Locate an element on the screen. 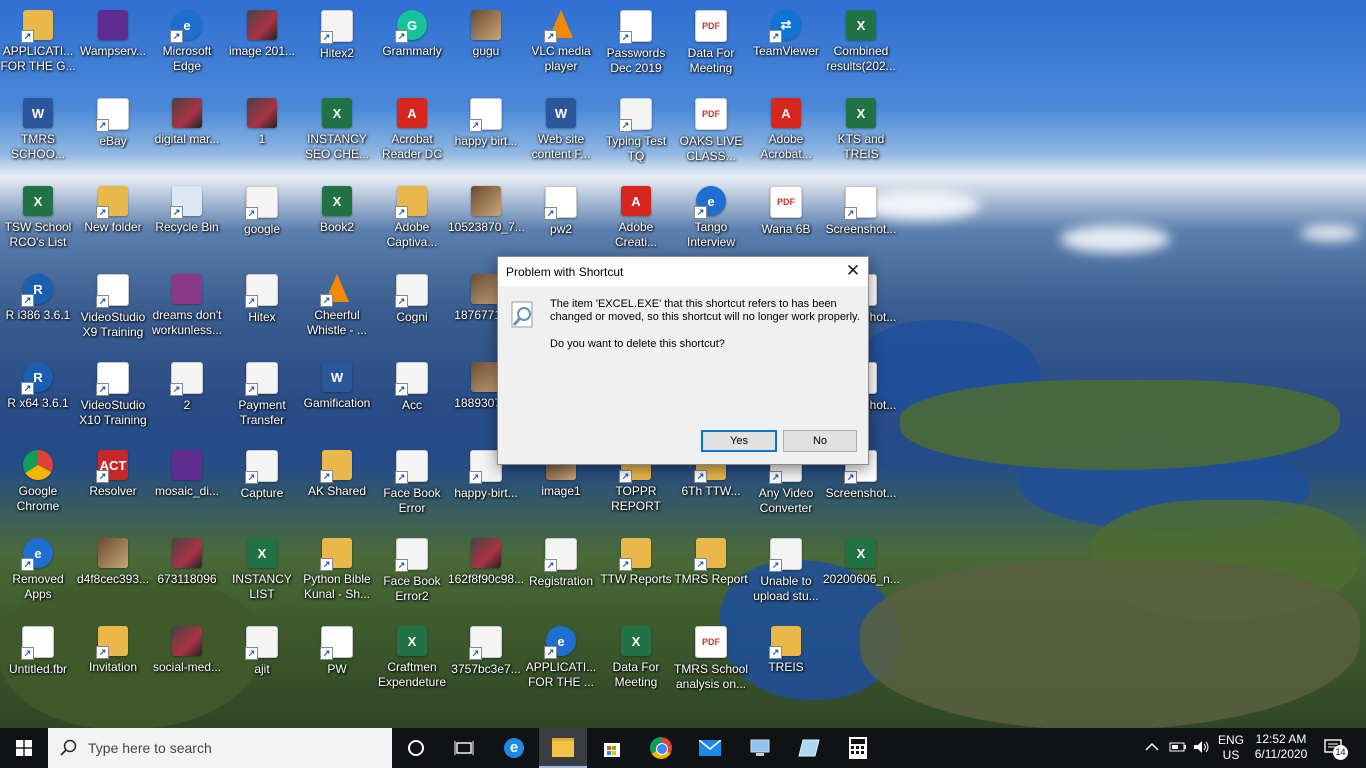  desktop-icon: PDF Wana 6B is located at coordinates (786, 221).